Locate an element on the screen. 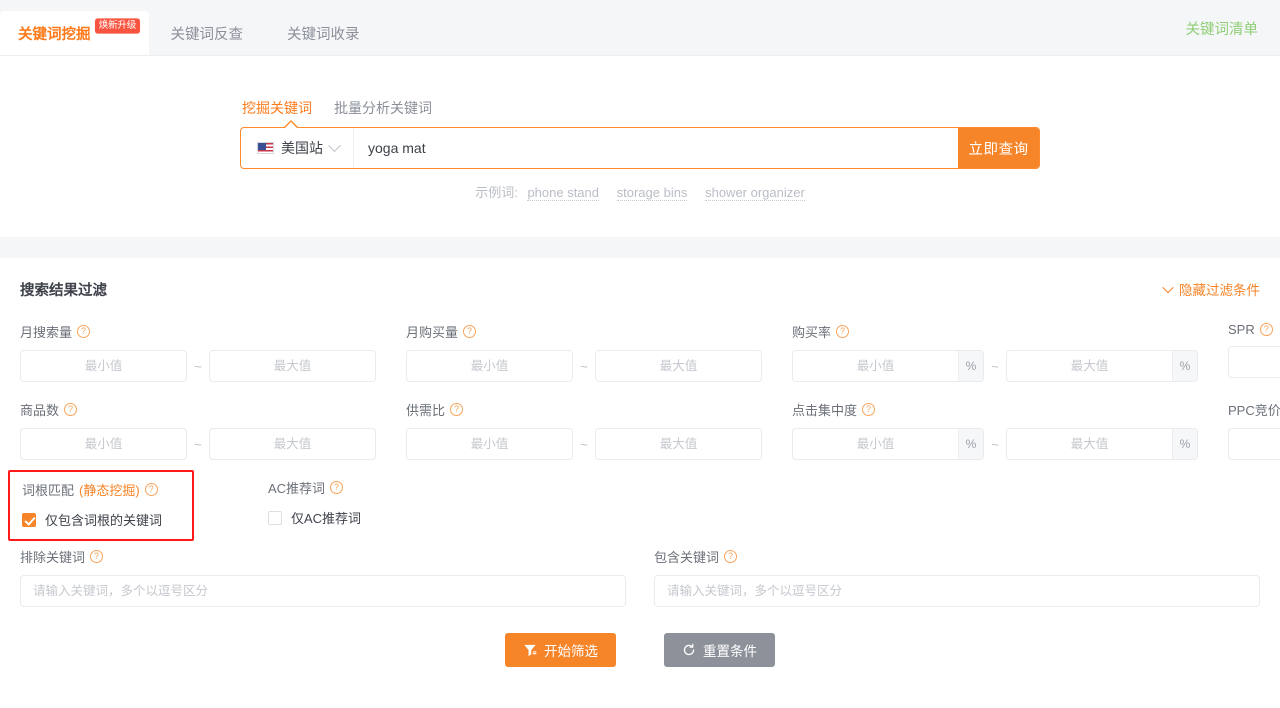 The height and width of the screenshot is (708, 1280). max-input-wrap is located at coordinates (678, 444).